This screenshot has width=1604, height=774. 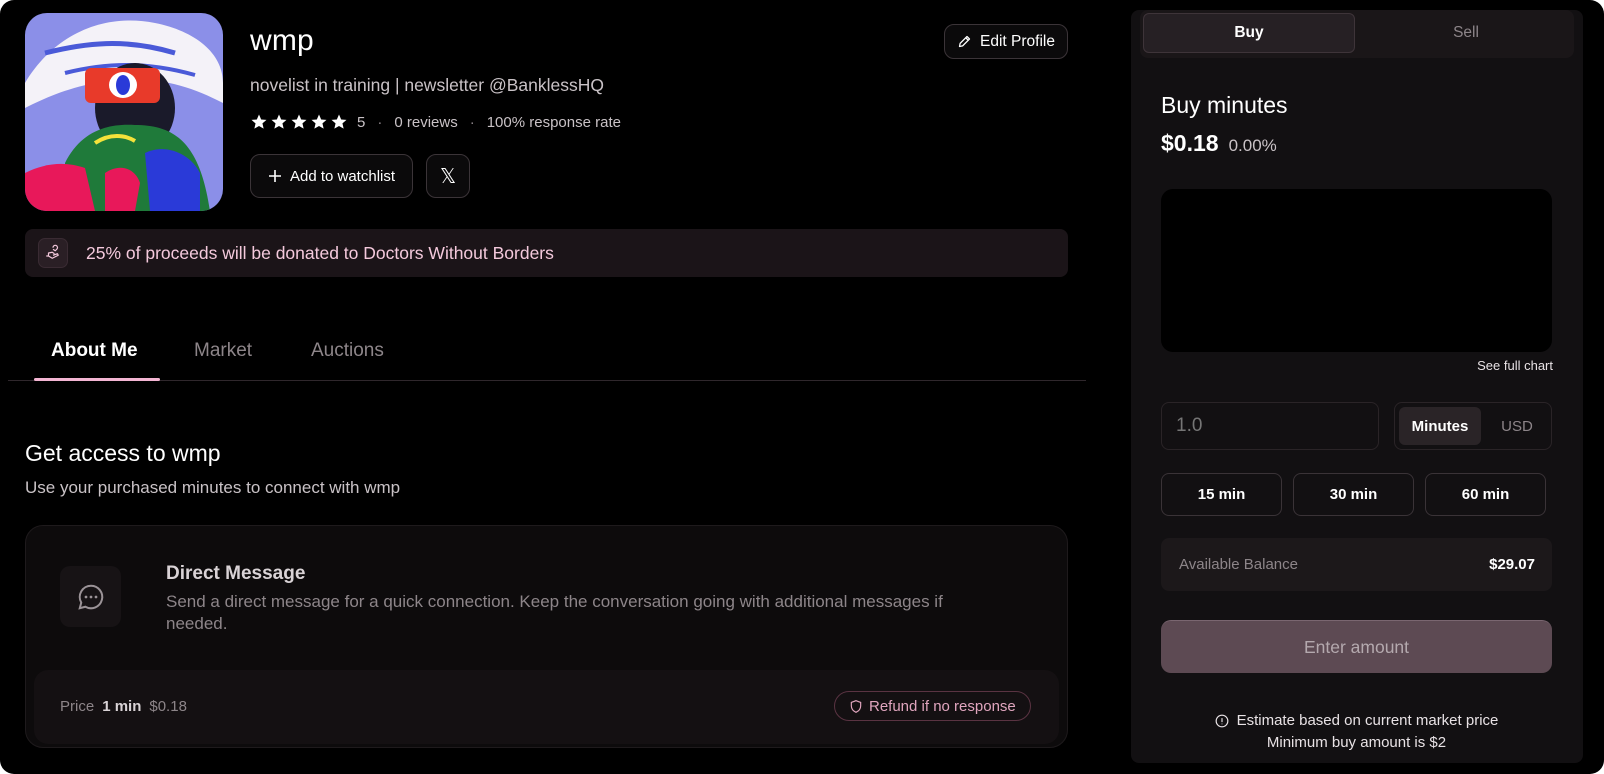 I want to click on watchlist-label: Add to watchlist, so click(x=342, y=176).